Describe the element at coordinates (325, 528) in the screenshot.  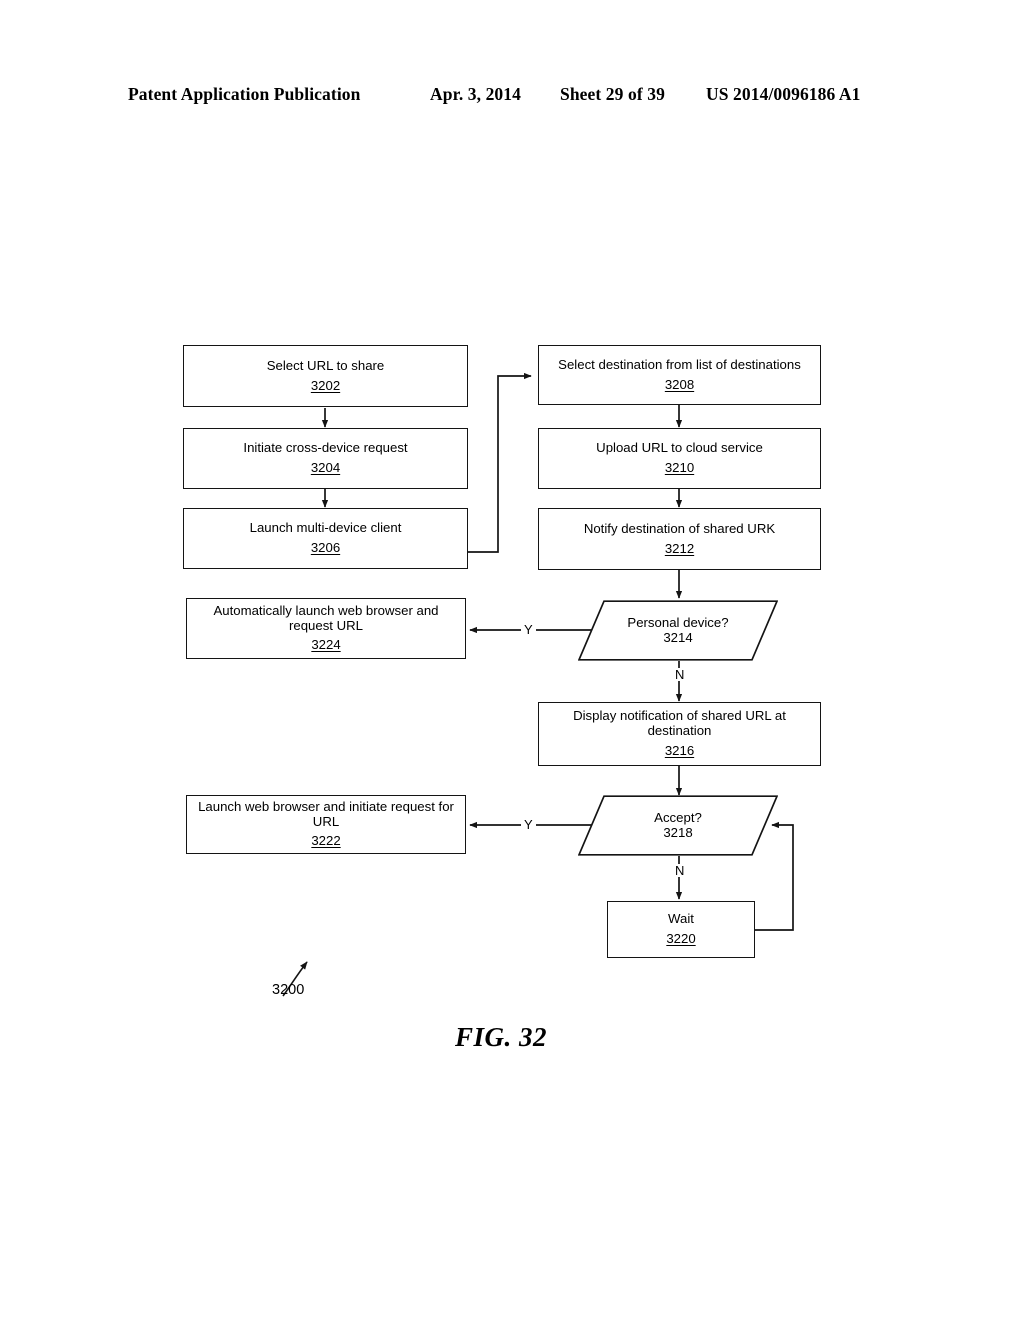
I see `flow-node-3206-label: Launch multi-device client` at that location.